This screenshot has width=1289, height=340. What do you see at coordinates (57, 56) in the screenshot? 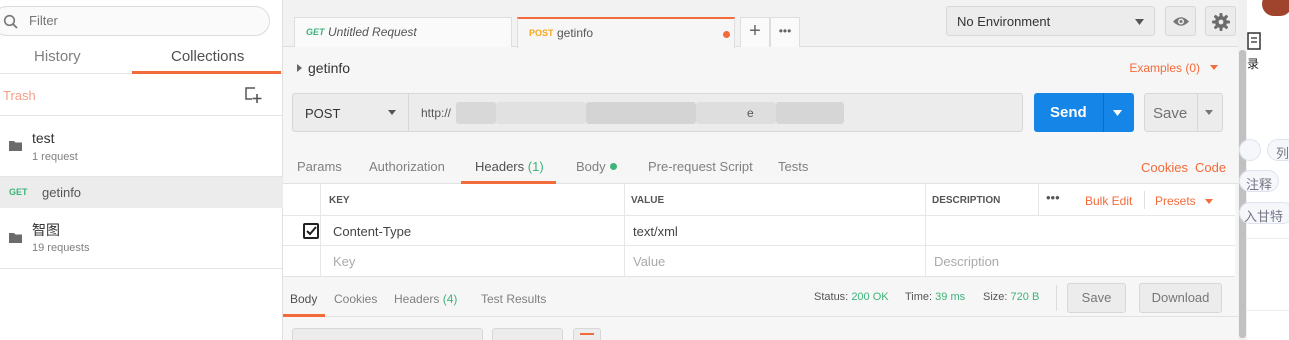
I see `tab-history: History` at bounding box center [57, 56].